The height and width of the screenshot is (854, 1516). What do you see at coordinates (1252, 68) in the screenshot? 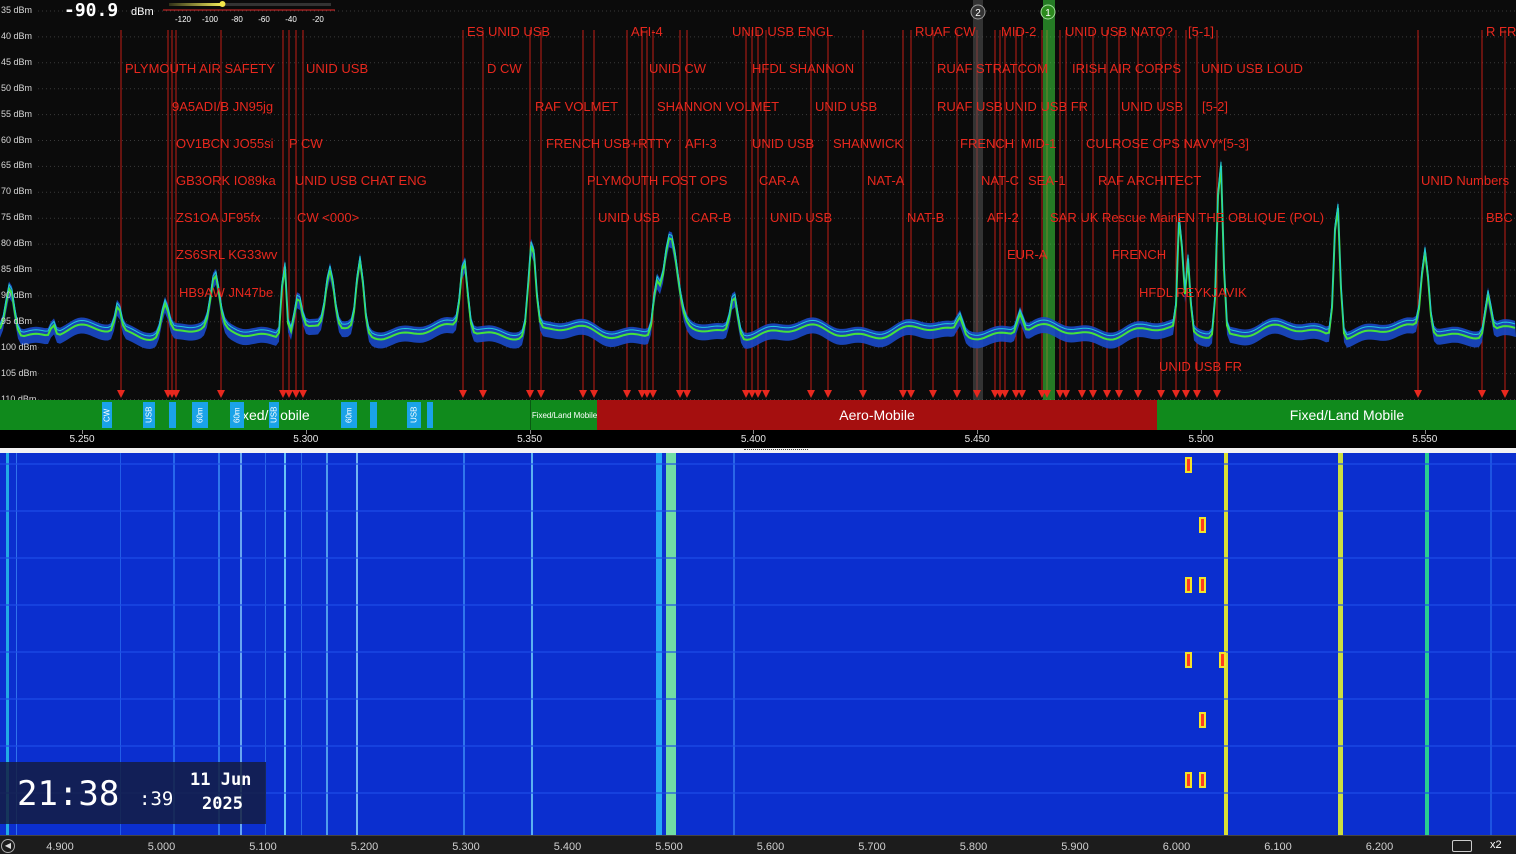
I see `station-label: UNID USB LOUD` at bounding box center [1252, 68].